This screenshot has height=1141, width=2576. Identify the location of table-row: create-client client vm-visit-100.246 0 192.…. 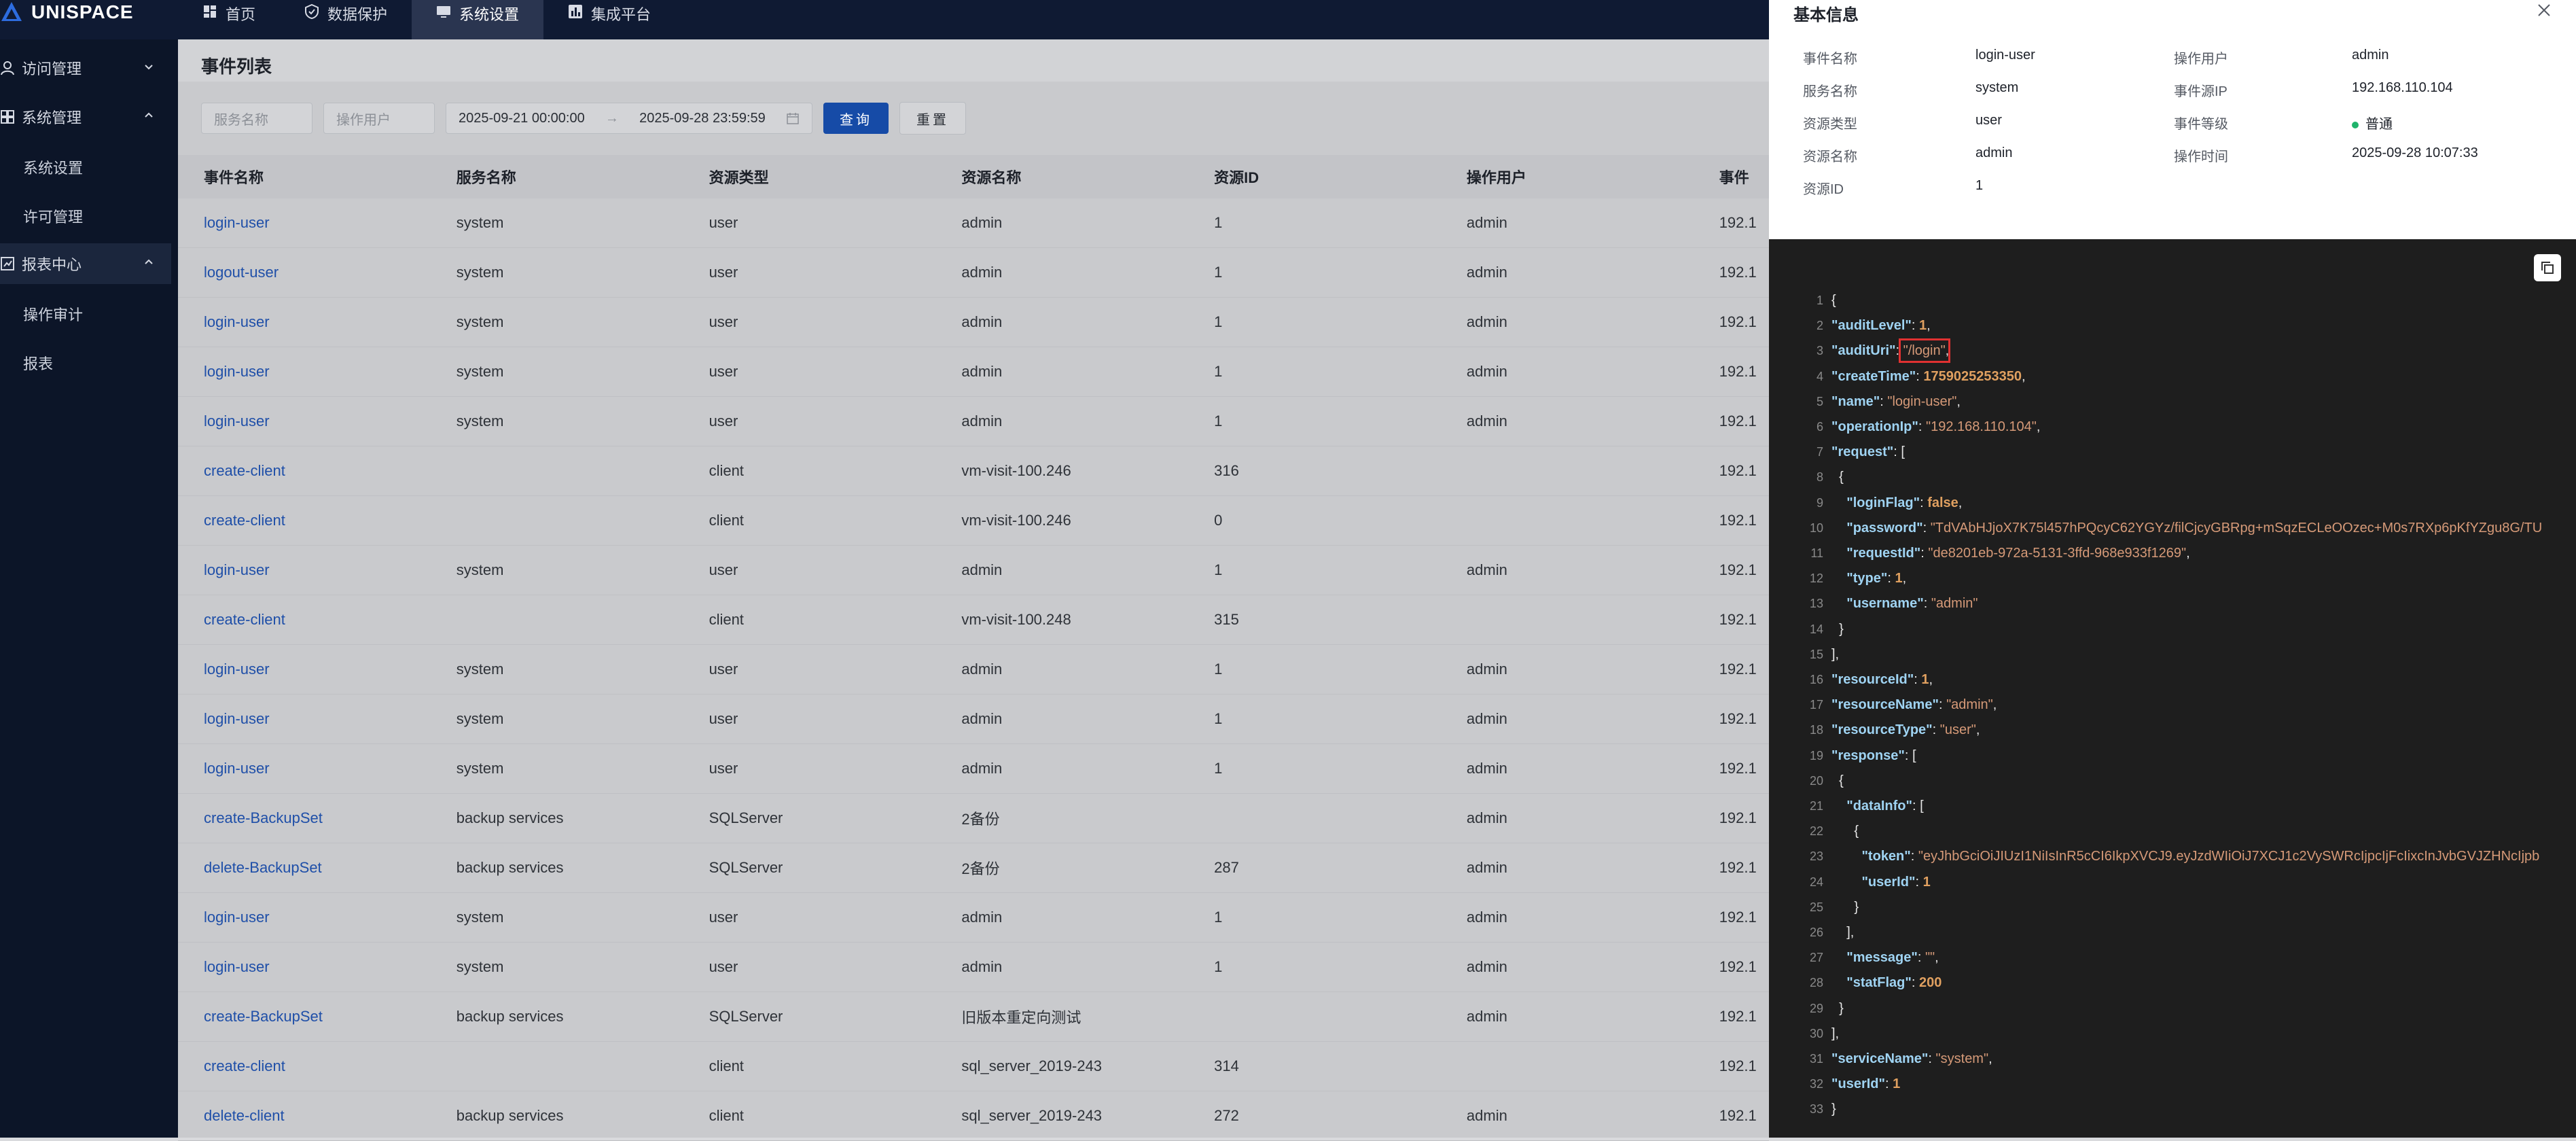
(974, 521).